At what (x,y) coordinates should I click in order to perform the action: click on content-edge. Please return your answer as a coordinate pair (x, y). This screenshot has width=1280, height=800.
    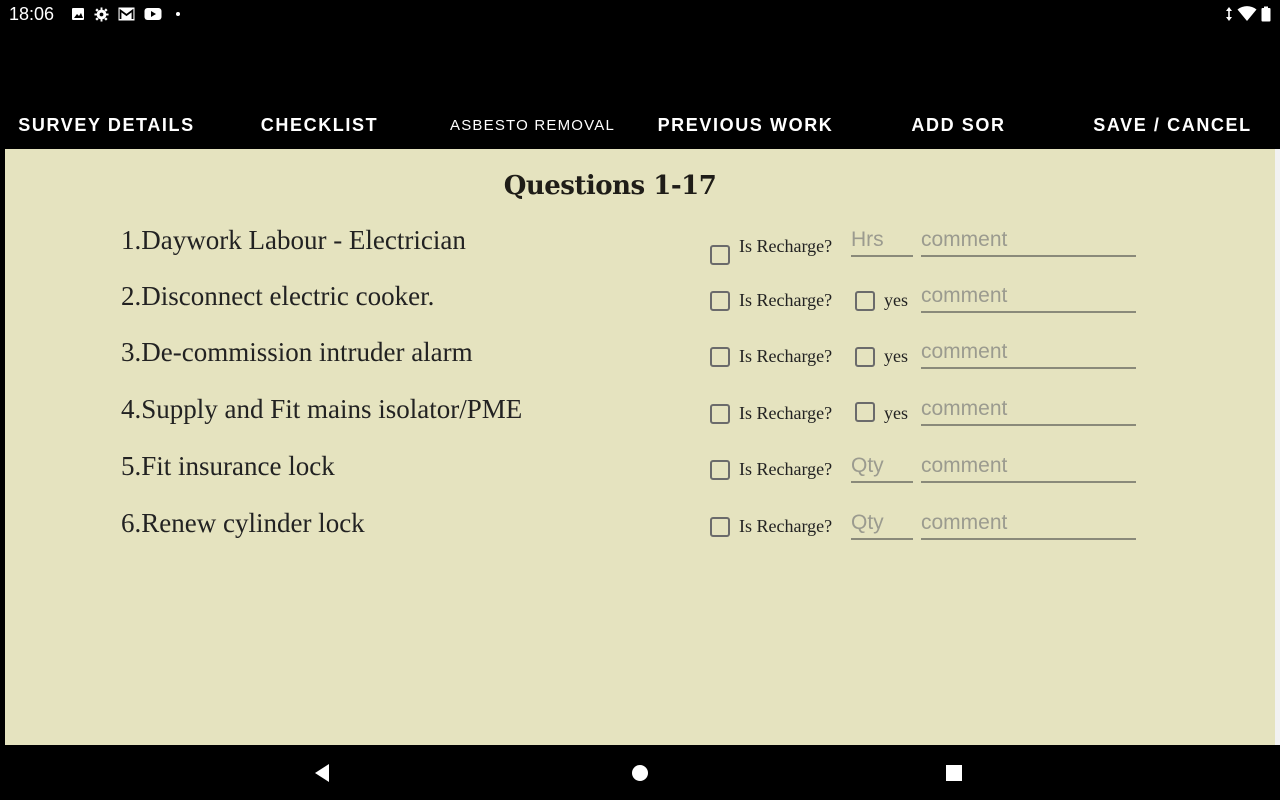
    Looking at the image, I should click on (1277, 447).